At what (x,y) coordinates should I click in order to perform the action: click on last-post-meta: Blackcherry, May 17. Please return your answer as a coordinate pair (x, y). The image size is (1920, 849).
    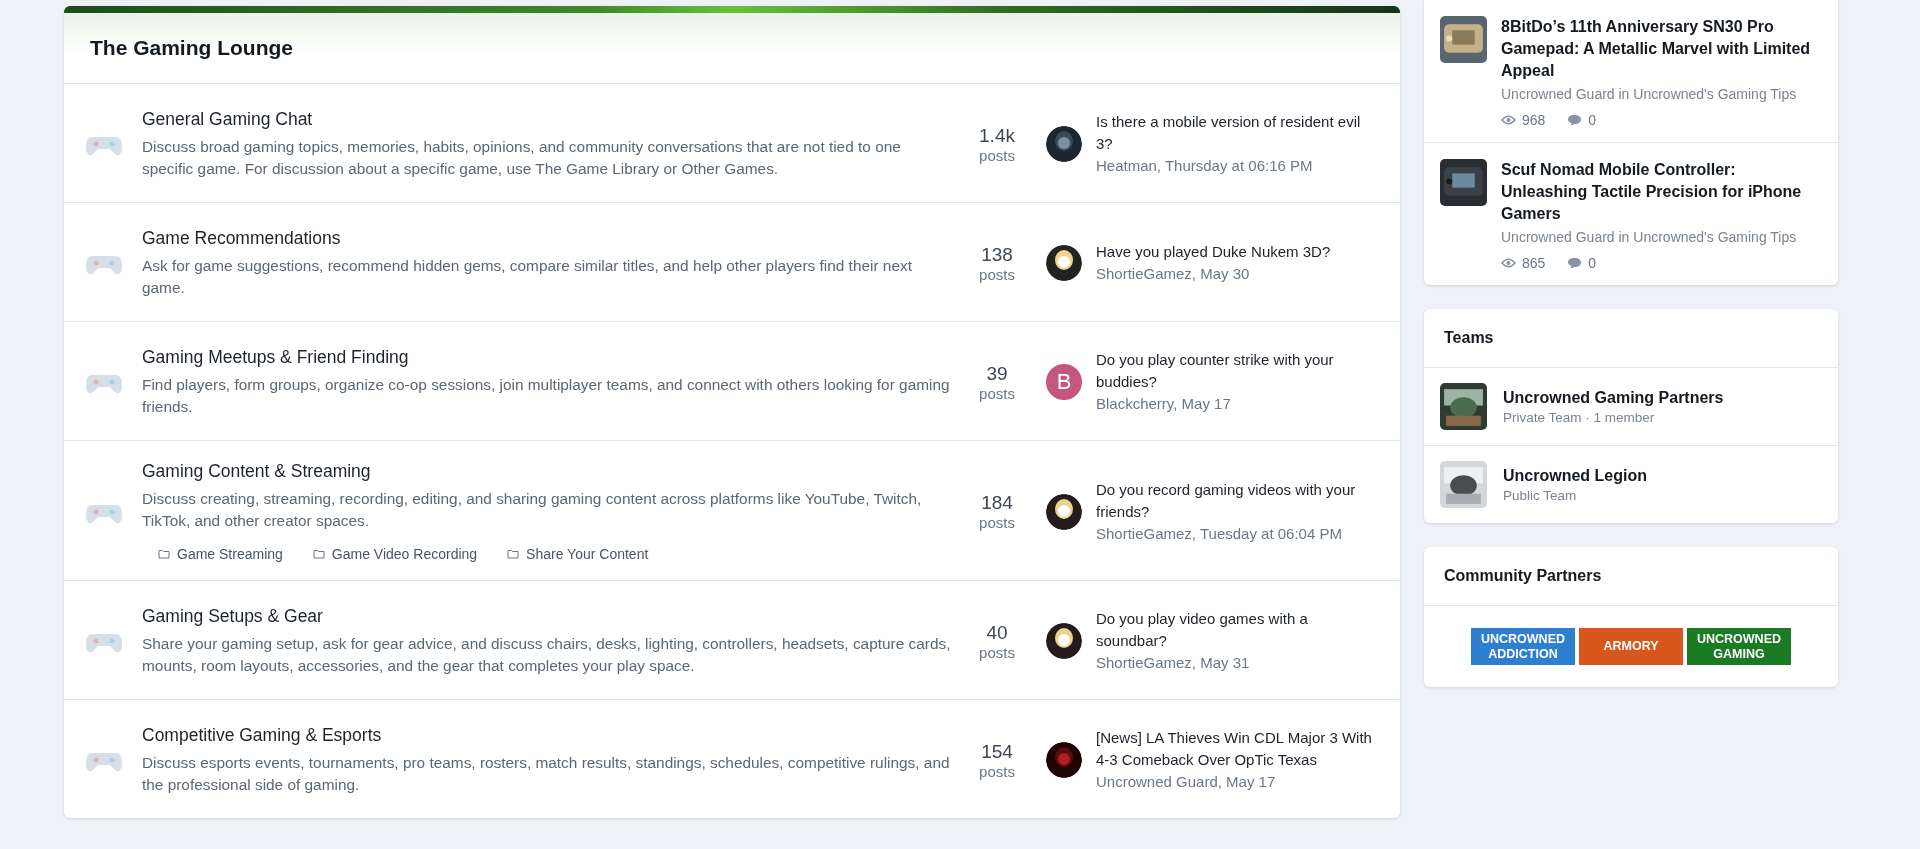
    Looking at the image, I should click on (1163, 404).